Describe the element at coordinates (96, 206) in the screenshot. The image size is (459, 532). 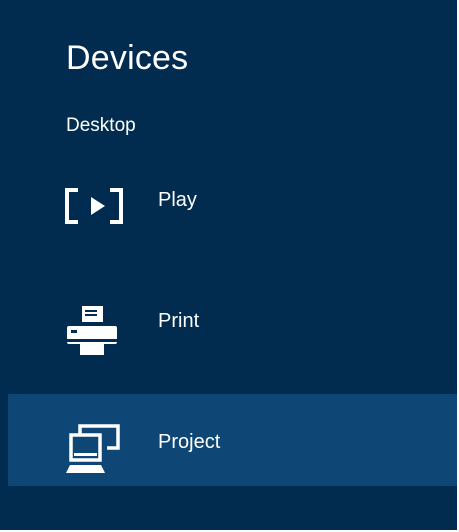
I see `play-screen-icon` at that location.